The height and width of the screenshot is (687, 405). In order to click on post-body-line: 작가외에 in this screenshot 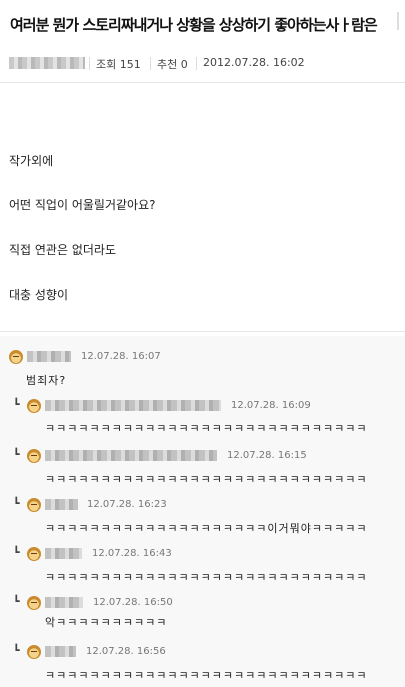, I will do `click(31, 161)`.